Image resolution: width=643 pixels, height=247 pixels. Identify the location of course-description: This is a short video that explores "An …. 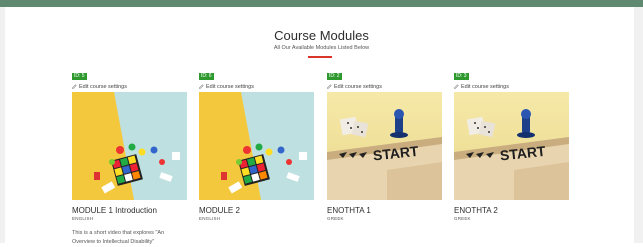
(118, 237).